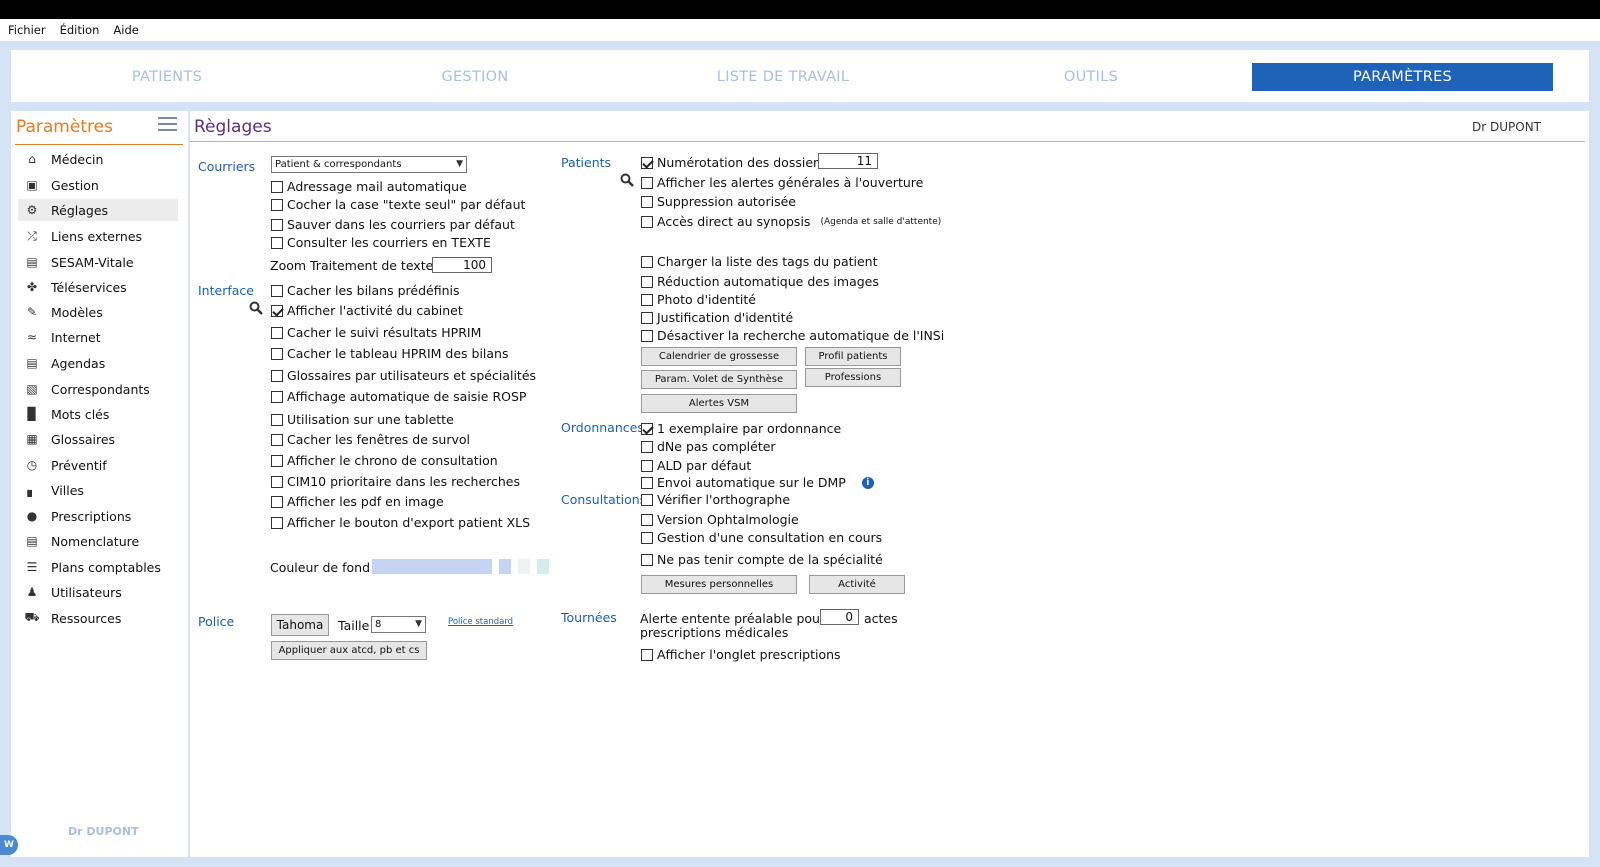 Image resolution: width=1600 pixels, height=867 pixels. I want to click on sidebar-item-preventif: ◷ Préventif, so click(98, 465).